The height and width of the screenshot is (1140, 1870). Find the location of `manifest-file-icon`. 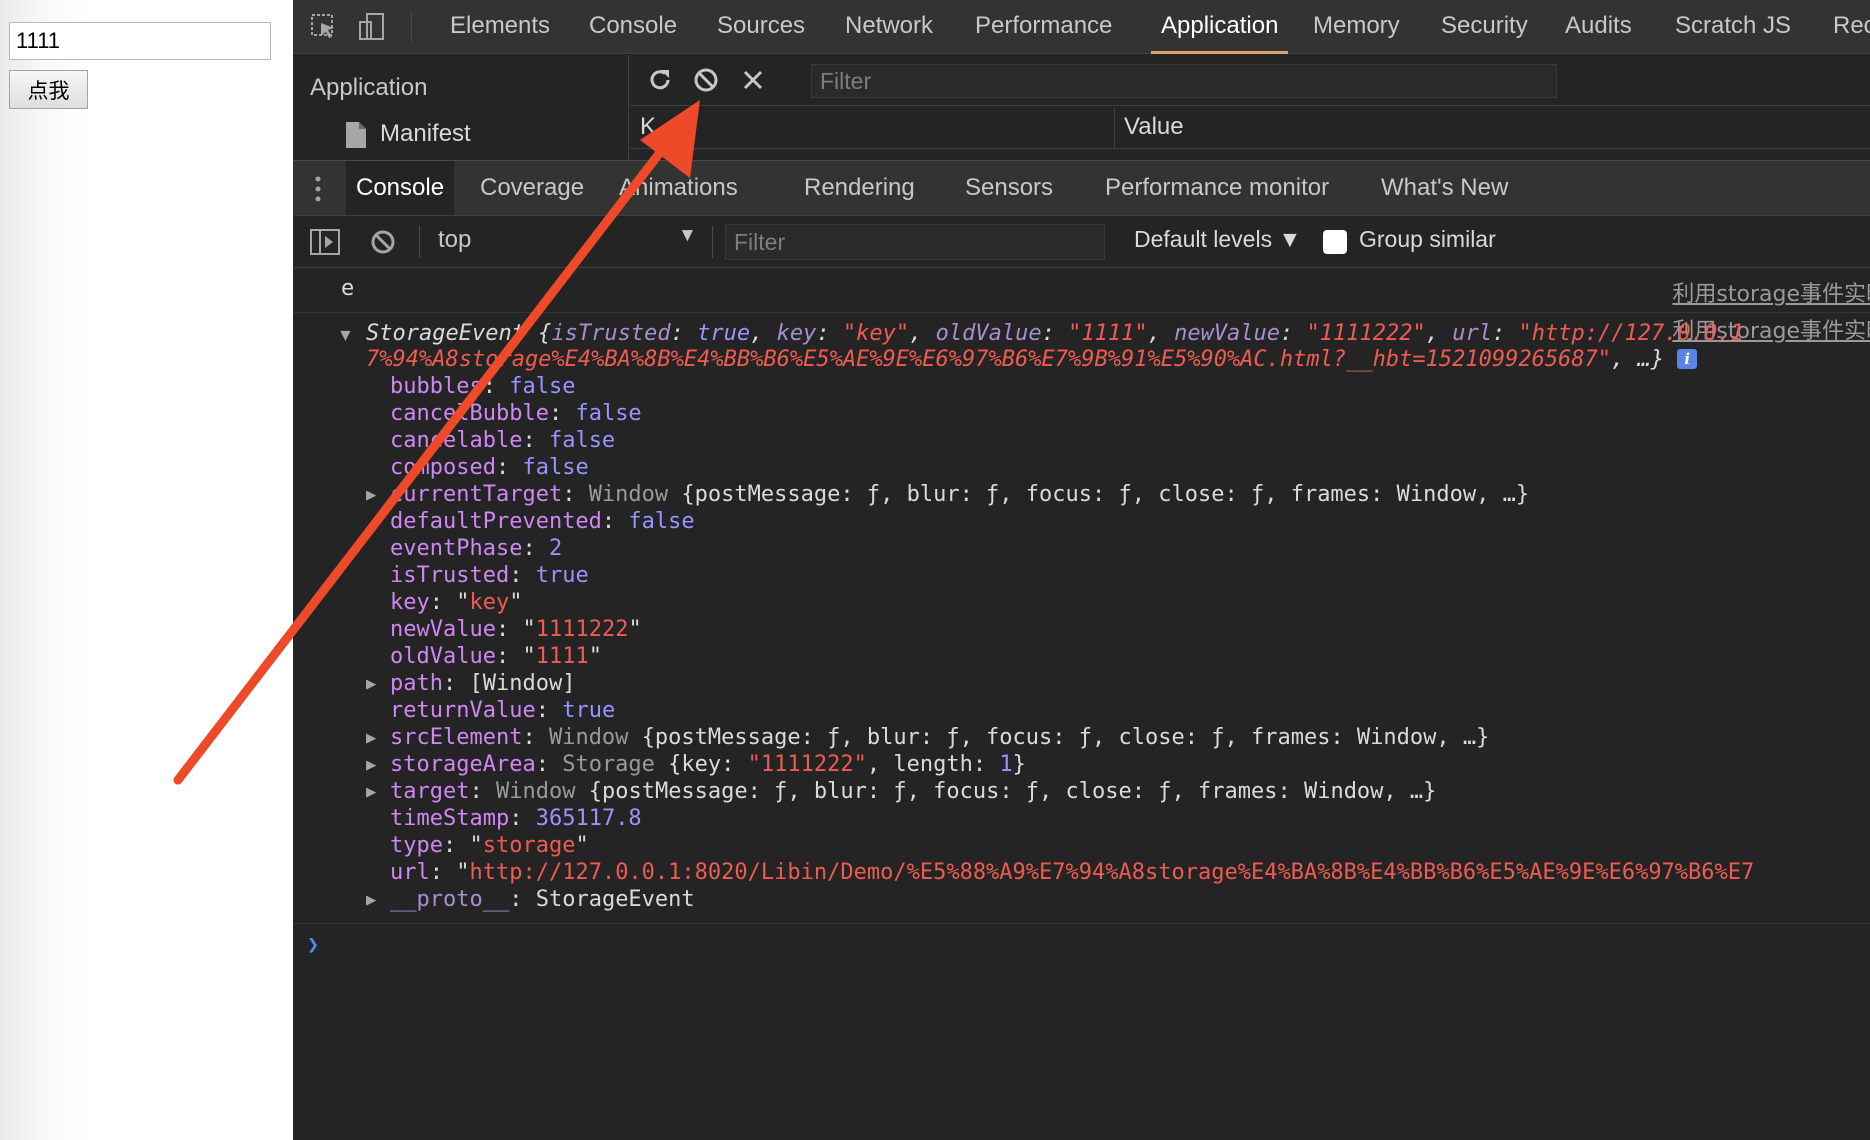

manifest-file-icon is located at coordinates (356, 135).